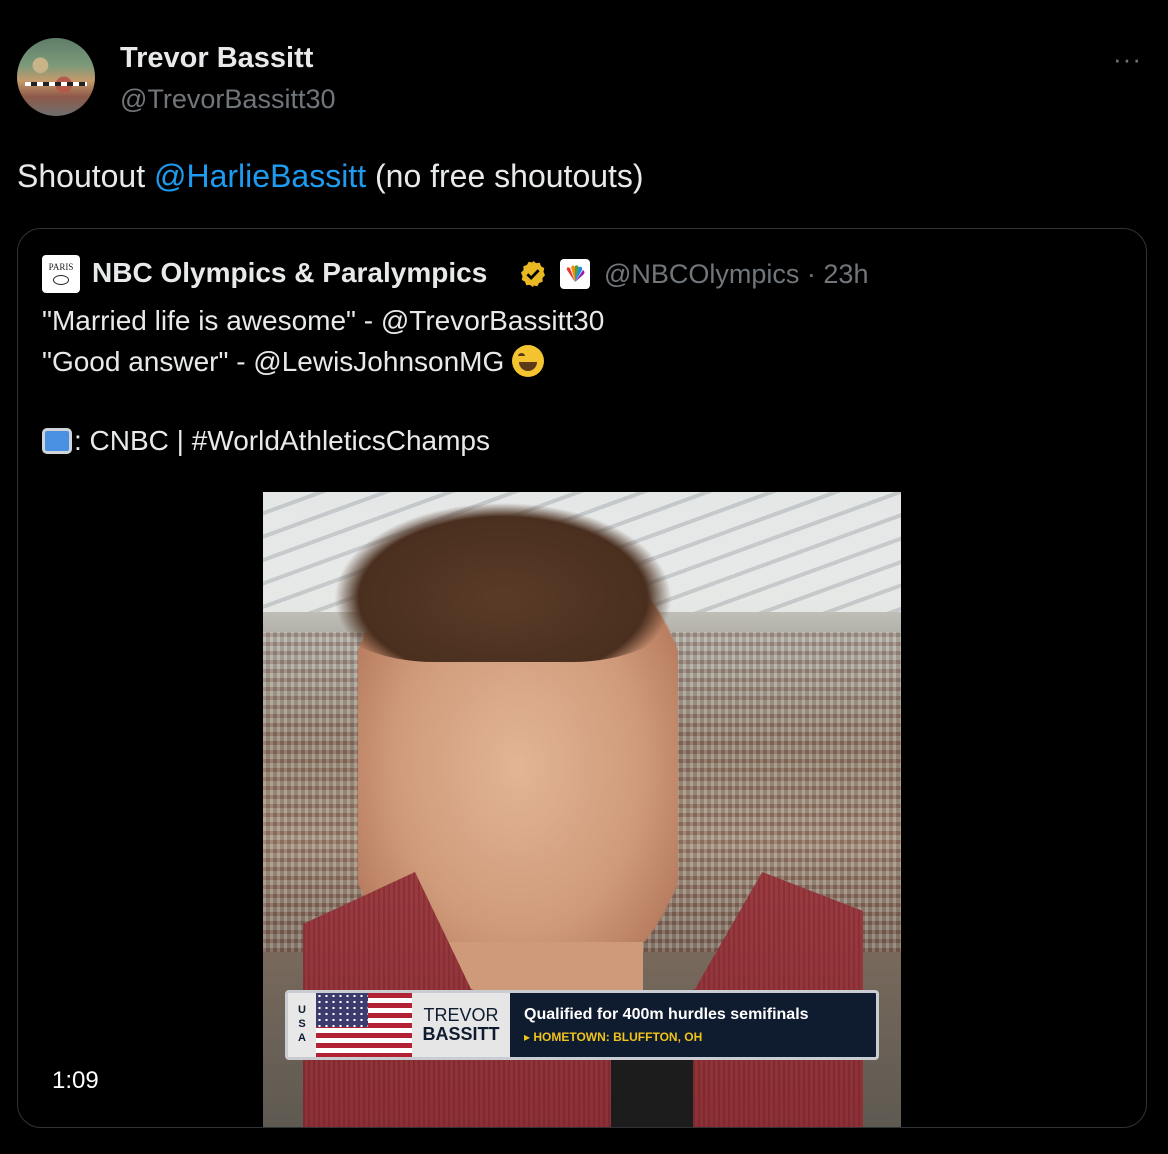  What do you see at coordinates (505, 176) in the screenshot?
I see `tweet-text-suffix: (no free shoutouts)` at bounding box center [505, 176].